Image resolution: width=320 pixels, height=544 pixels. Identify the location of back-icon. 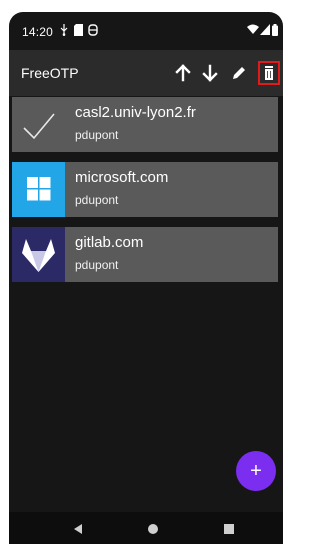
(78, 531).